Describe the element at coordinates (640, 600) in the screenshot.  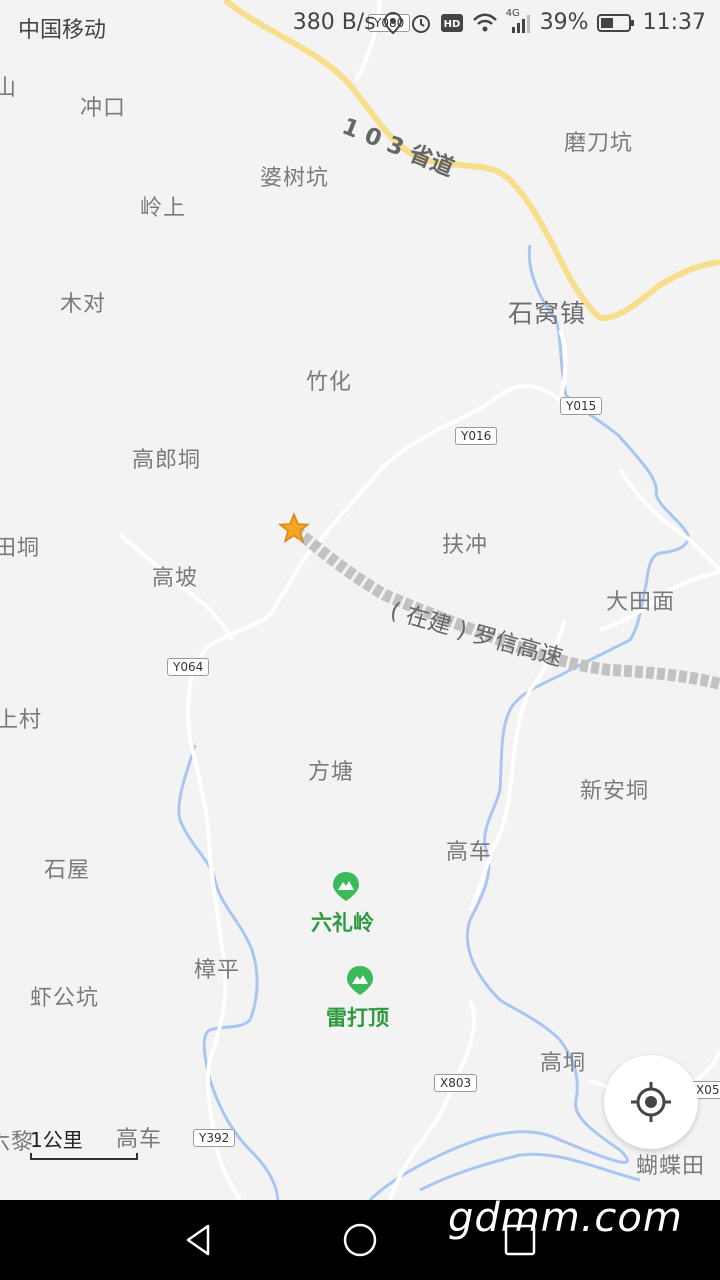
I see `place-label: 大田面` at that location.